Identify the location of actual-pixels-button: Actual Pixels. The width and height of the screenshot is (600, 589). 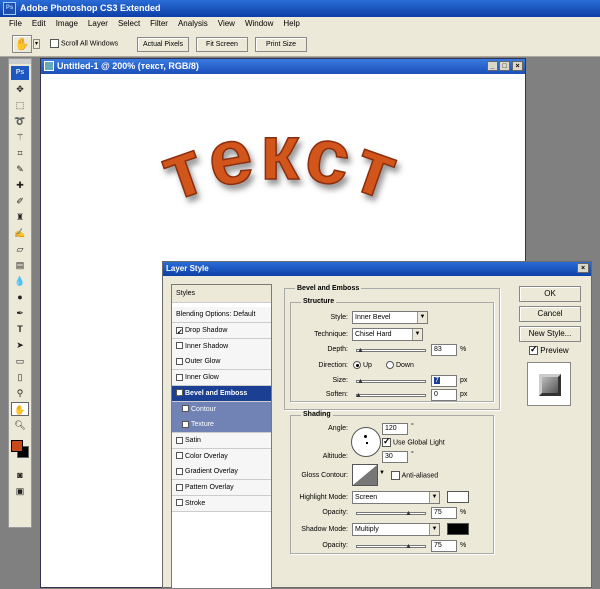
(163, 44).